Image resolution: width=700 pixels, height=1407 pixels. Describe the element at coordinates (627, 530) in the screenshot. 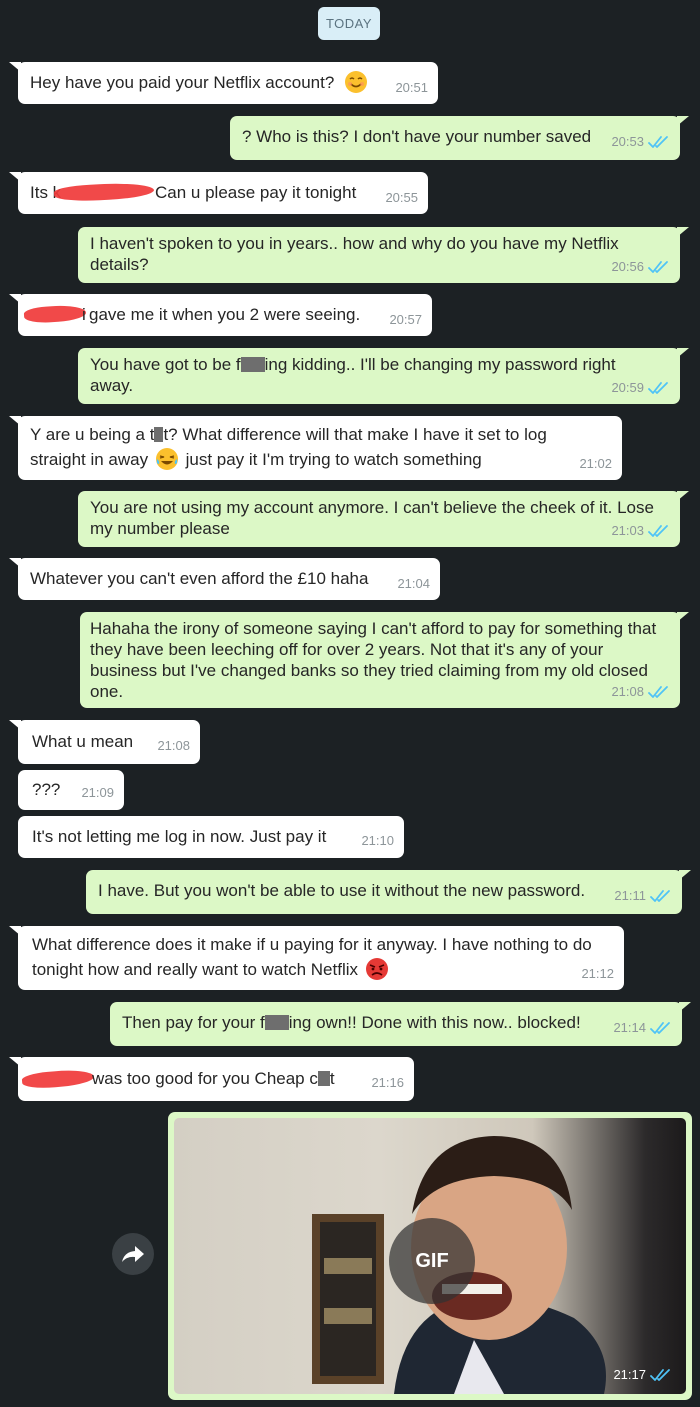

I see `message-time: 21:03` at that location.